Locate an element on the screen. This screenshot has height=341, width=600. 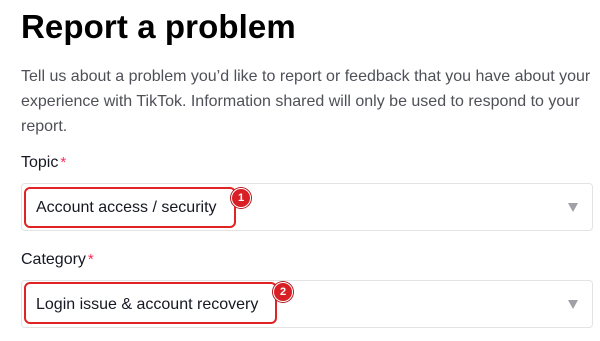
topic-label-text: Topic is located at coordinates (40, 162).